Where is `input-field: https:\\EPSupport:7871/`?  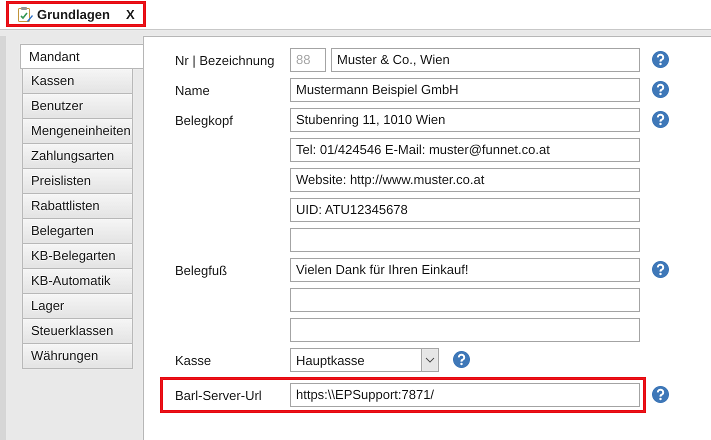
input-field: https:\\EPSupport:7871/ is located at coordinates (465, 395).